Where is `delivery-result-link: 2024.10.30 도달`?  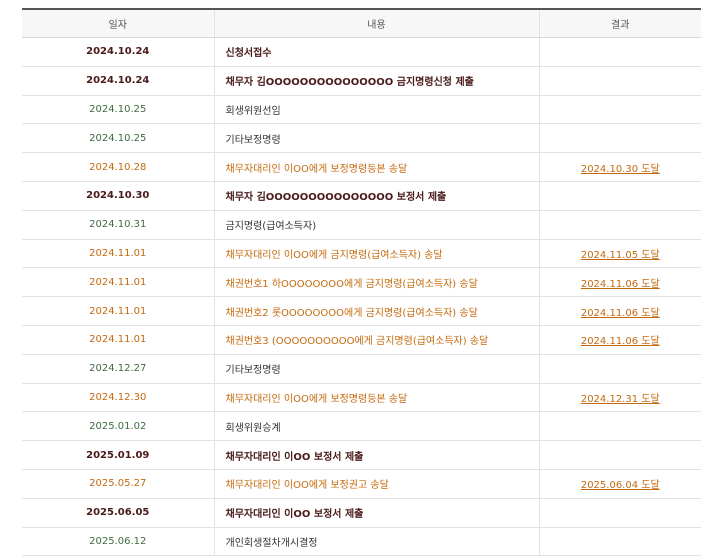 delivery-result-link: 2024.10.30 도달 is located at coordinates (620, 169).